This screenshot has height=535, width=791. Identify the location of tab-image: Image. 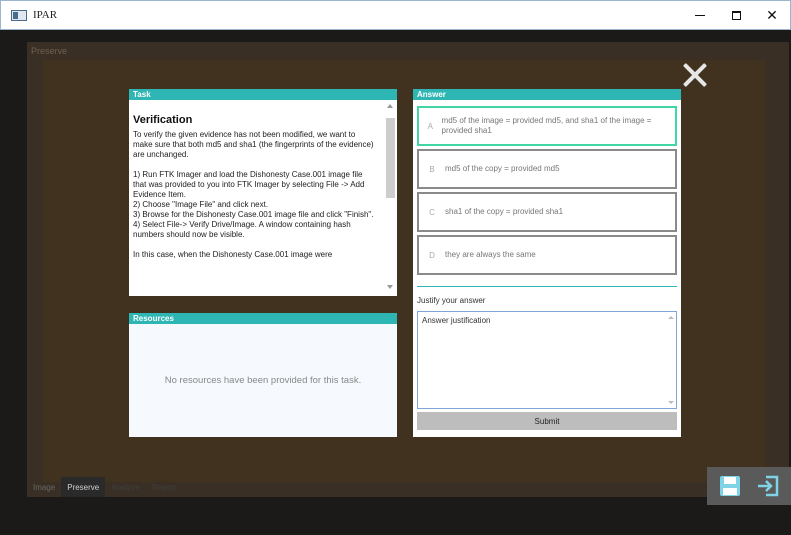
(44, 487).